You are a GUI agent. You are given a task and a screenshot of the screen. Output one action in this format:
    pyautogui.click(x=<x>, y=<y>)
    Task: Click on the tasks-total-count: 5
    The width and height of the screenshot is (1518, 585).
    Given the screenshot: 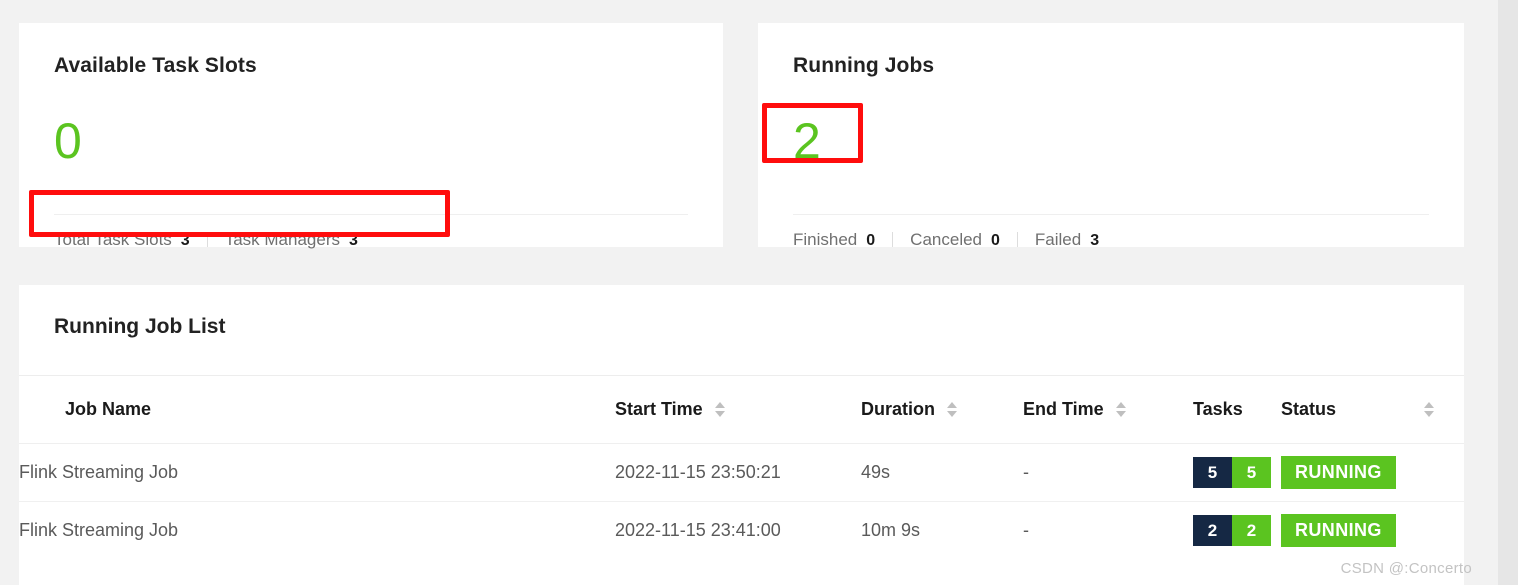 What is the action you would take?
    pyautogui.click(x=1212, y=472)
    